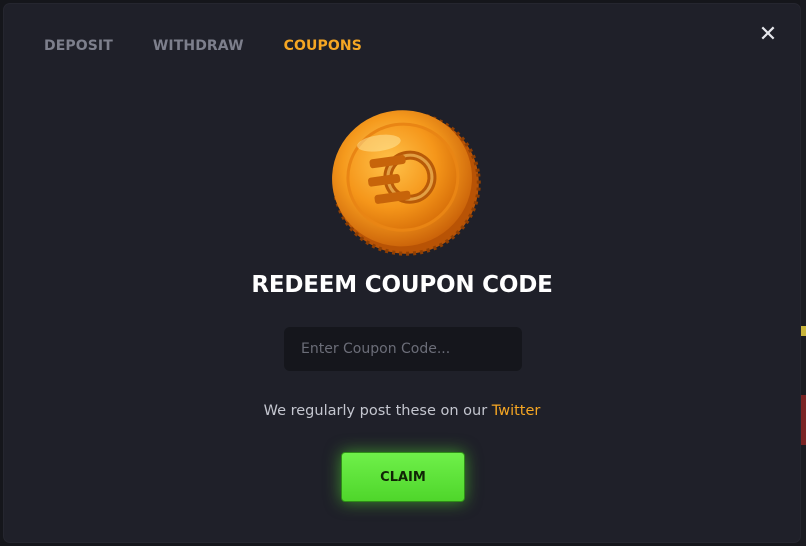  I want to click on modal-tabs: DEPOSIT WITHDRAW COUPONS, so click(203, 46).